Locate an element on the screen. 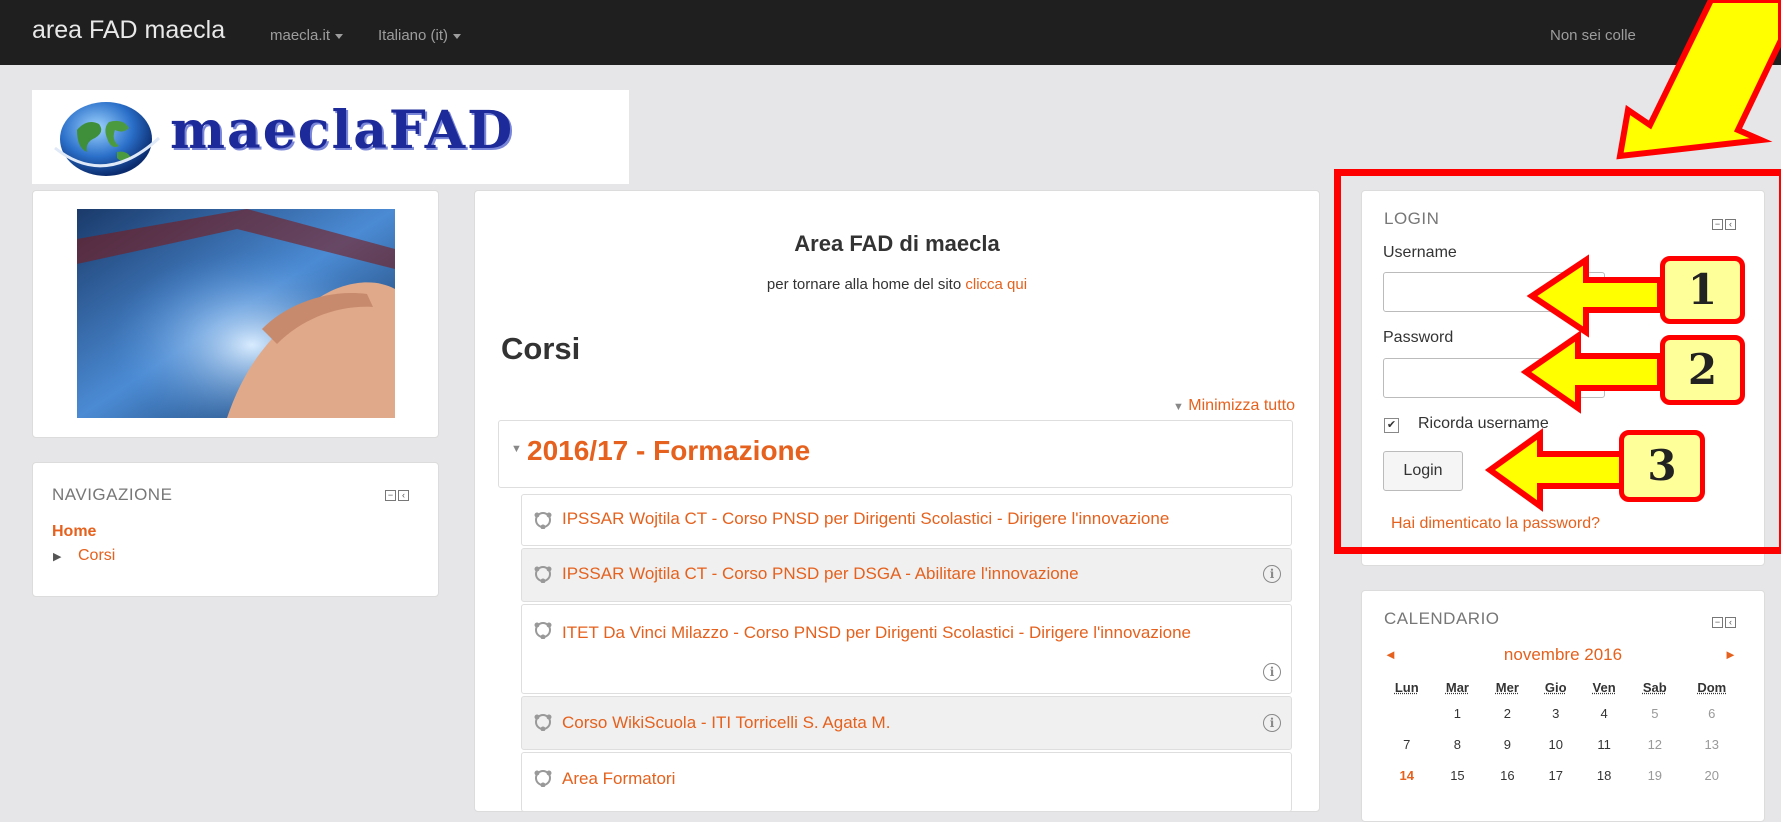 This screenshot has width=1781, height=822. calendar-day-today: 14 is located at coordinates (1406, 775).